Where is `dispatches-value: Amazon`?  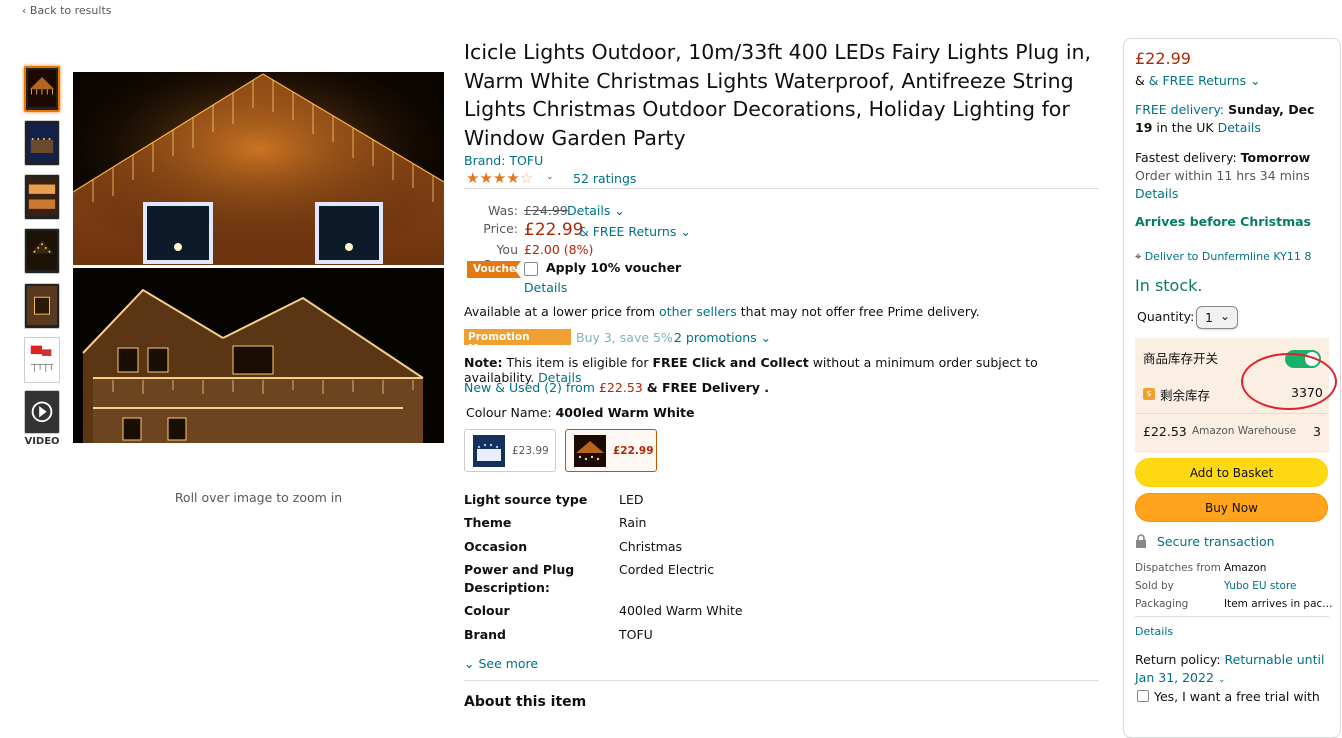
dispatches-value: Amazon is located at coordinates (1245, 568).